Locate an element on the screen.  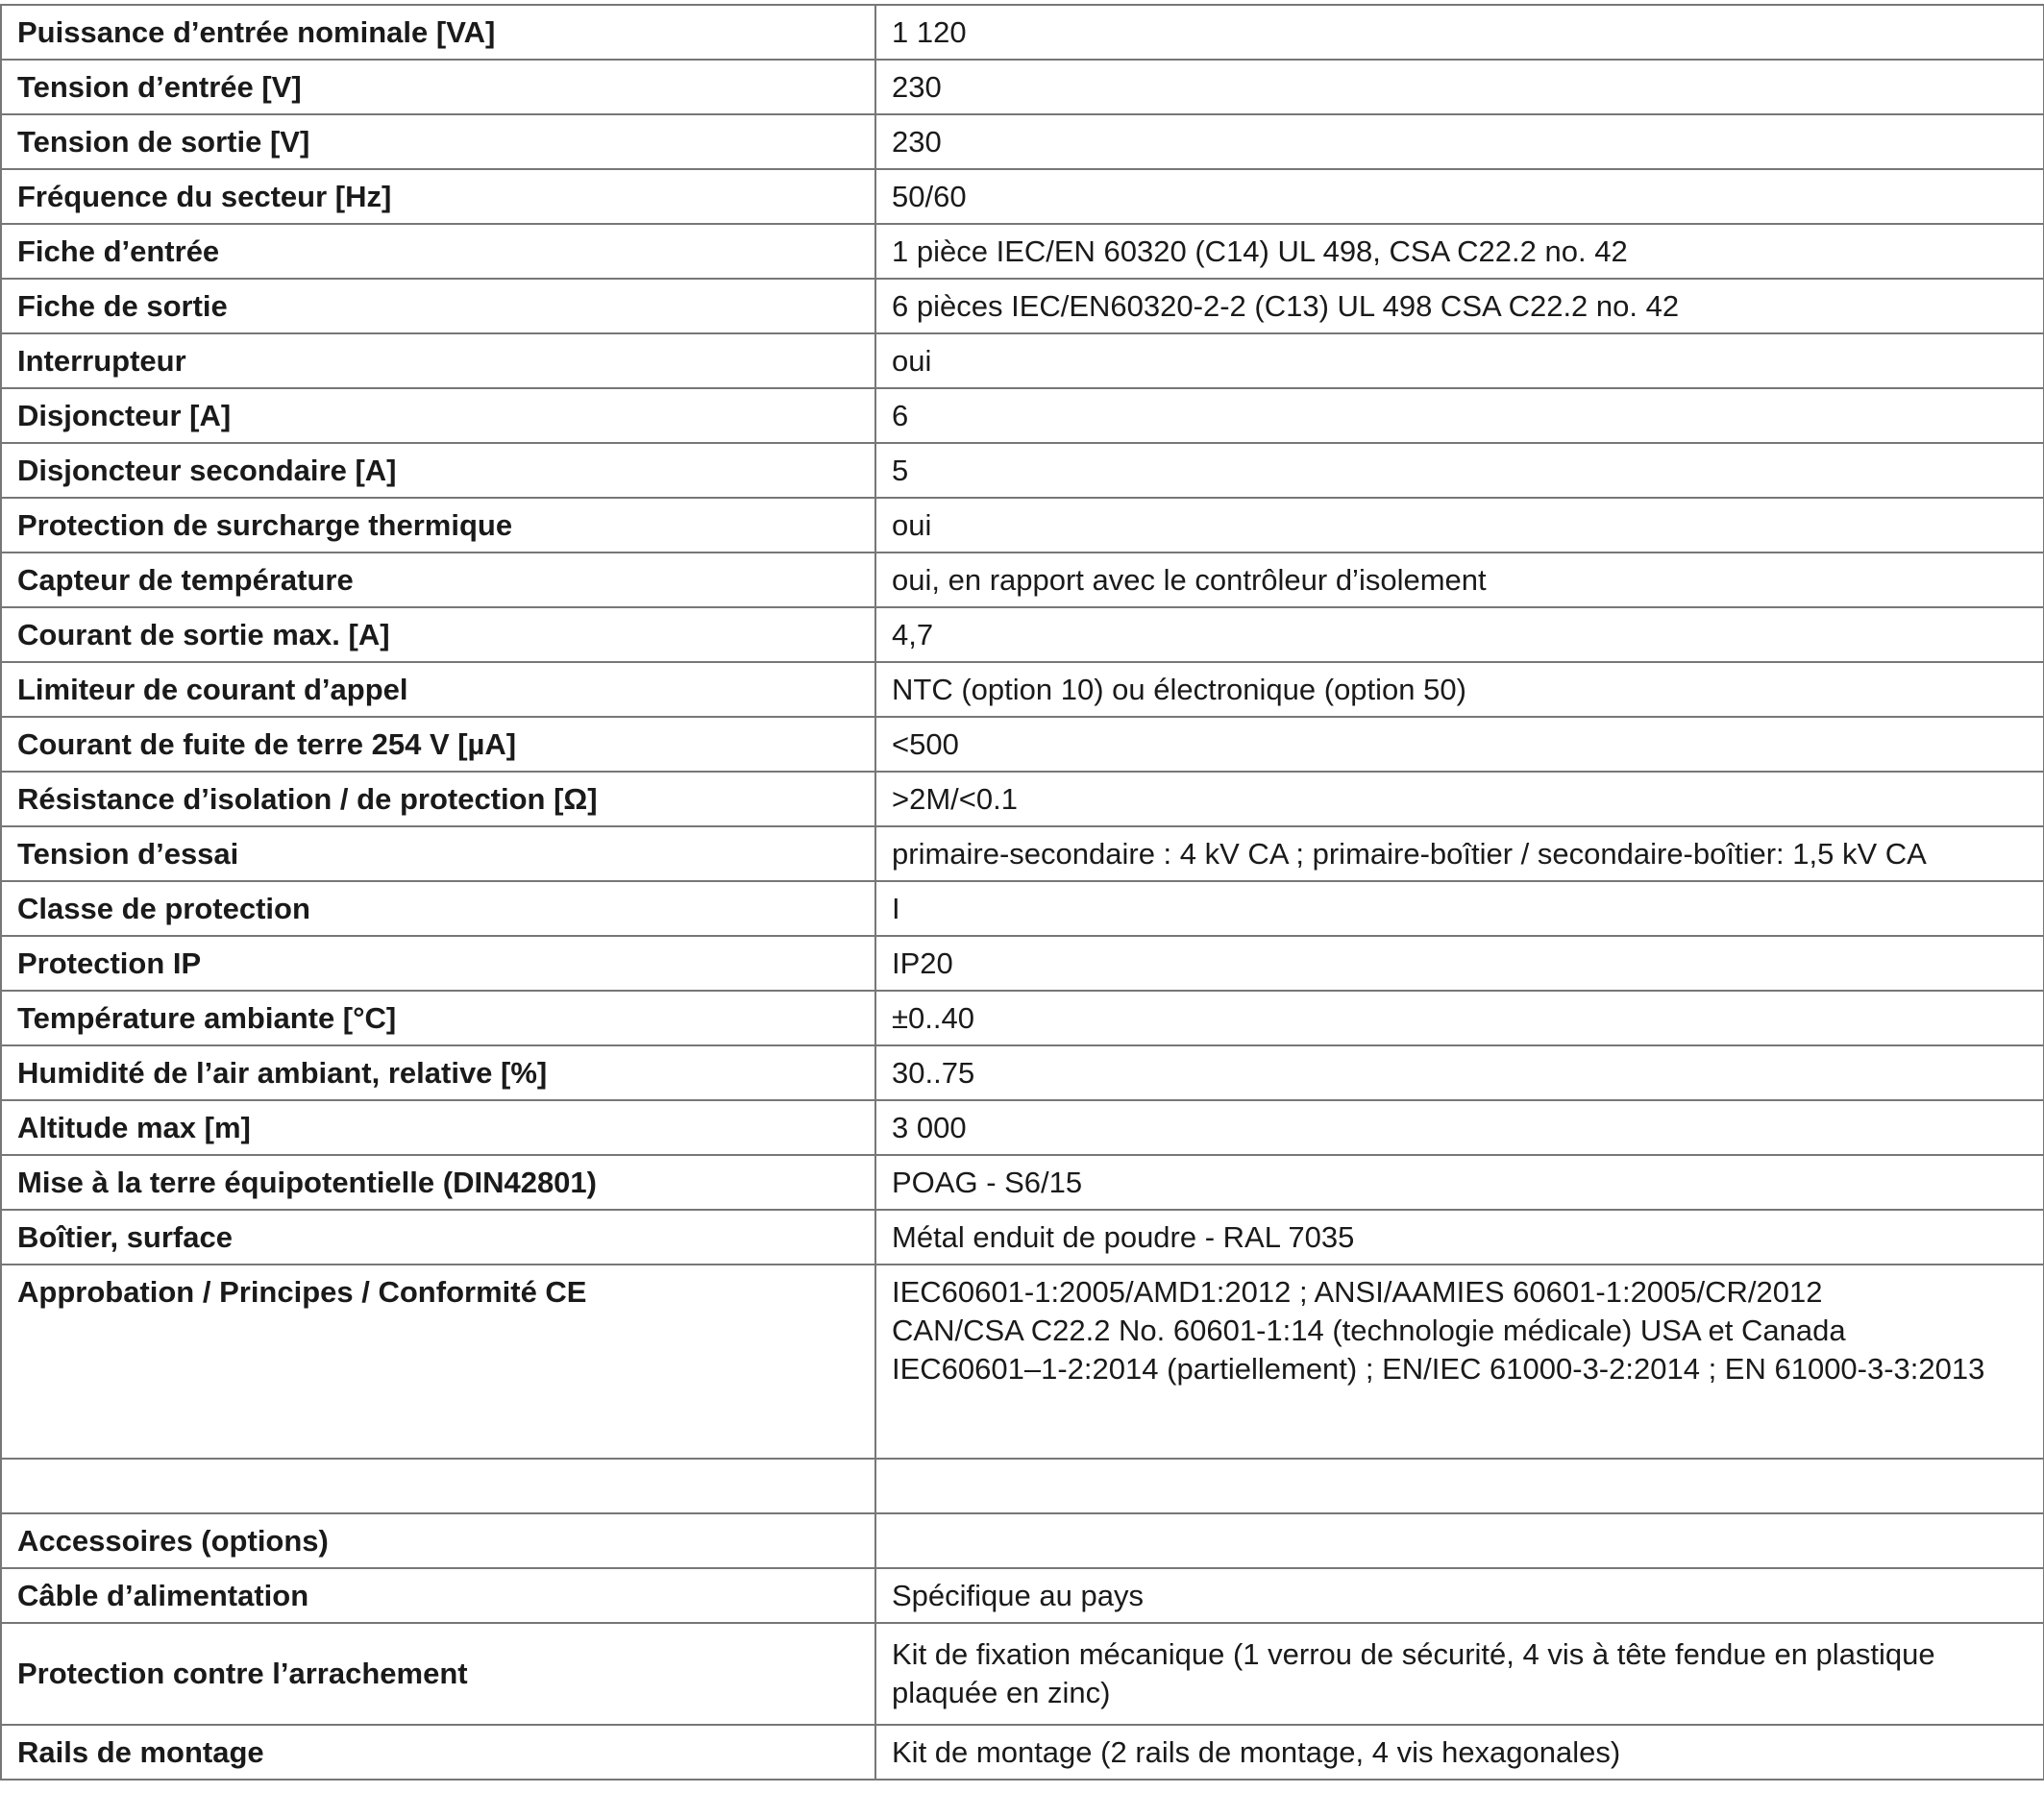
table-row: Protection de surcharge thermique oui is located at coordinates (1022, 525).